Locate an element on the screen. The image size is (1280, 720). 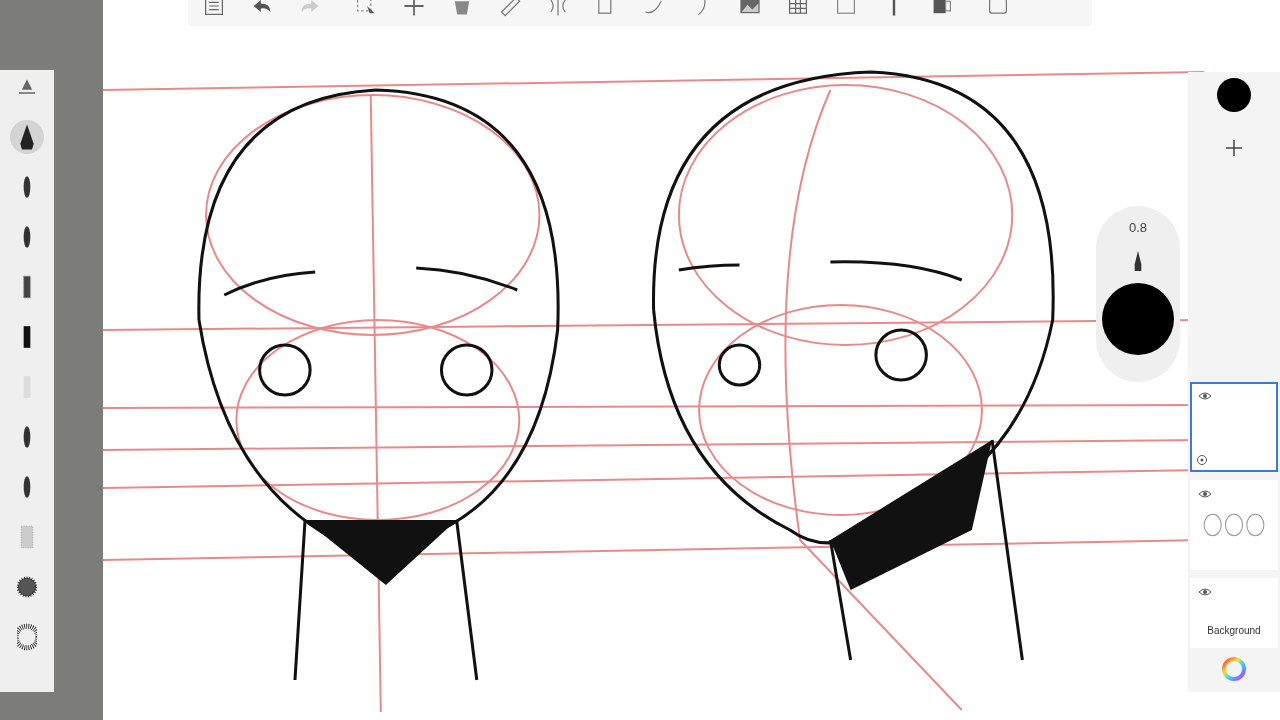
add-layer-icon is located at coordinates (1234, 148).